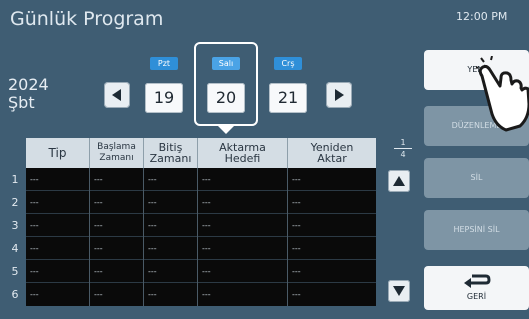  Describe the element at coordinates (226, 63) in the screenshot. I see `day-tag-tuesday: Salı` at that location.